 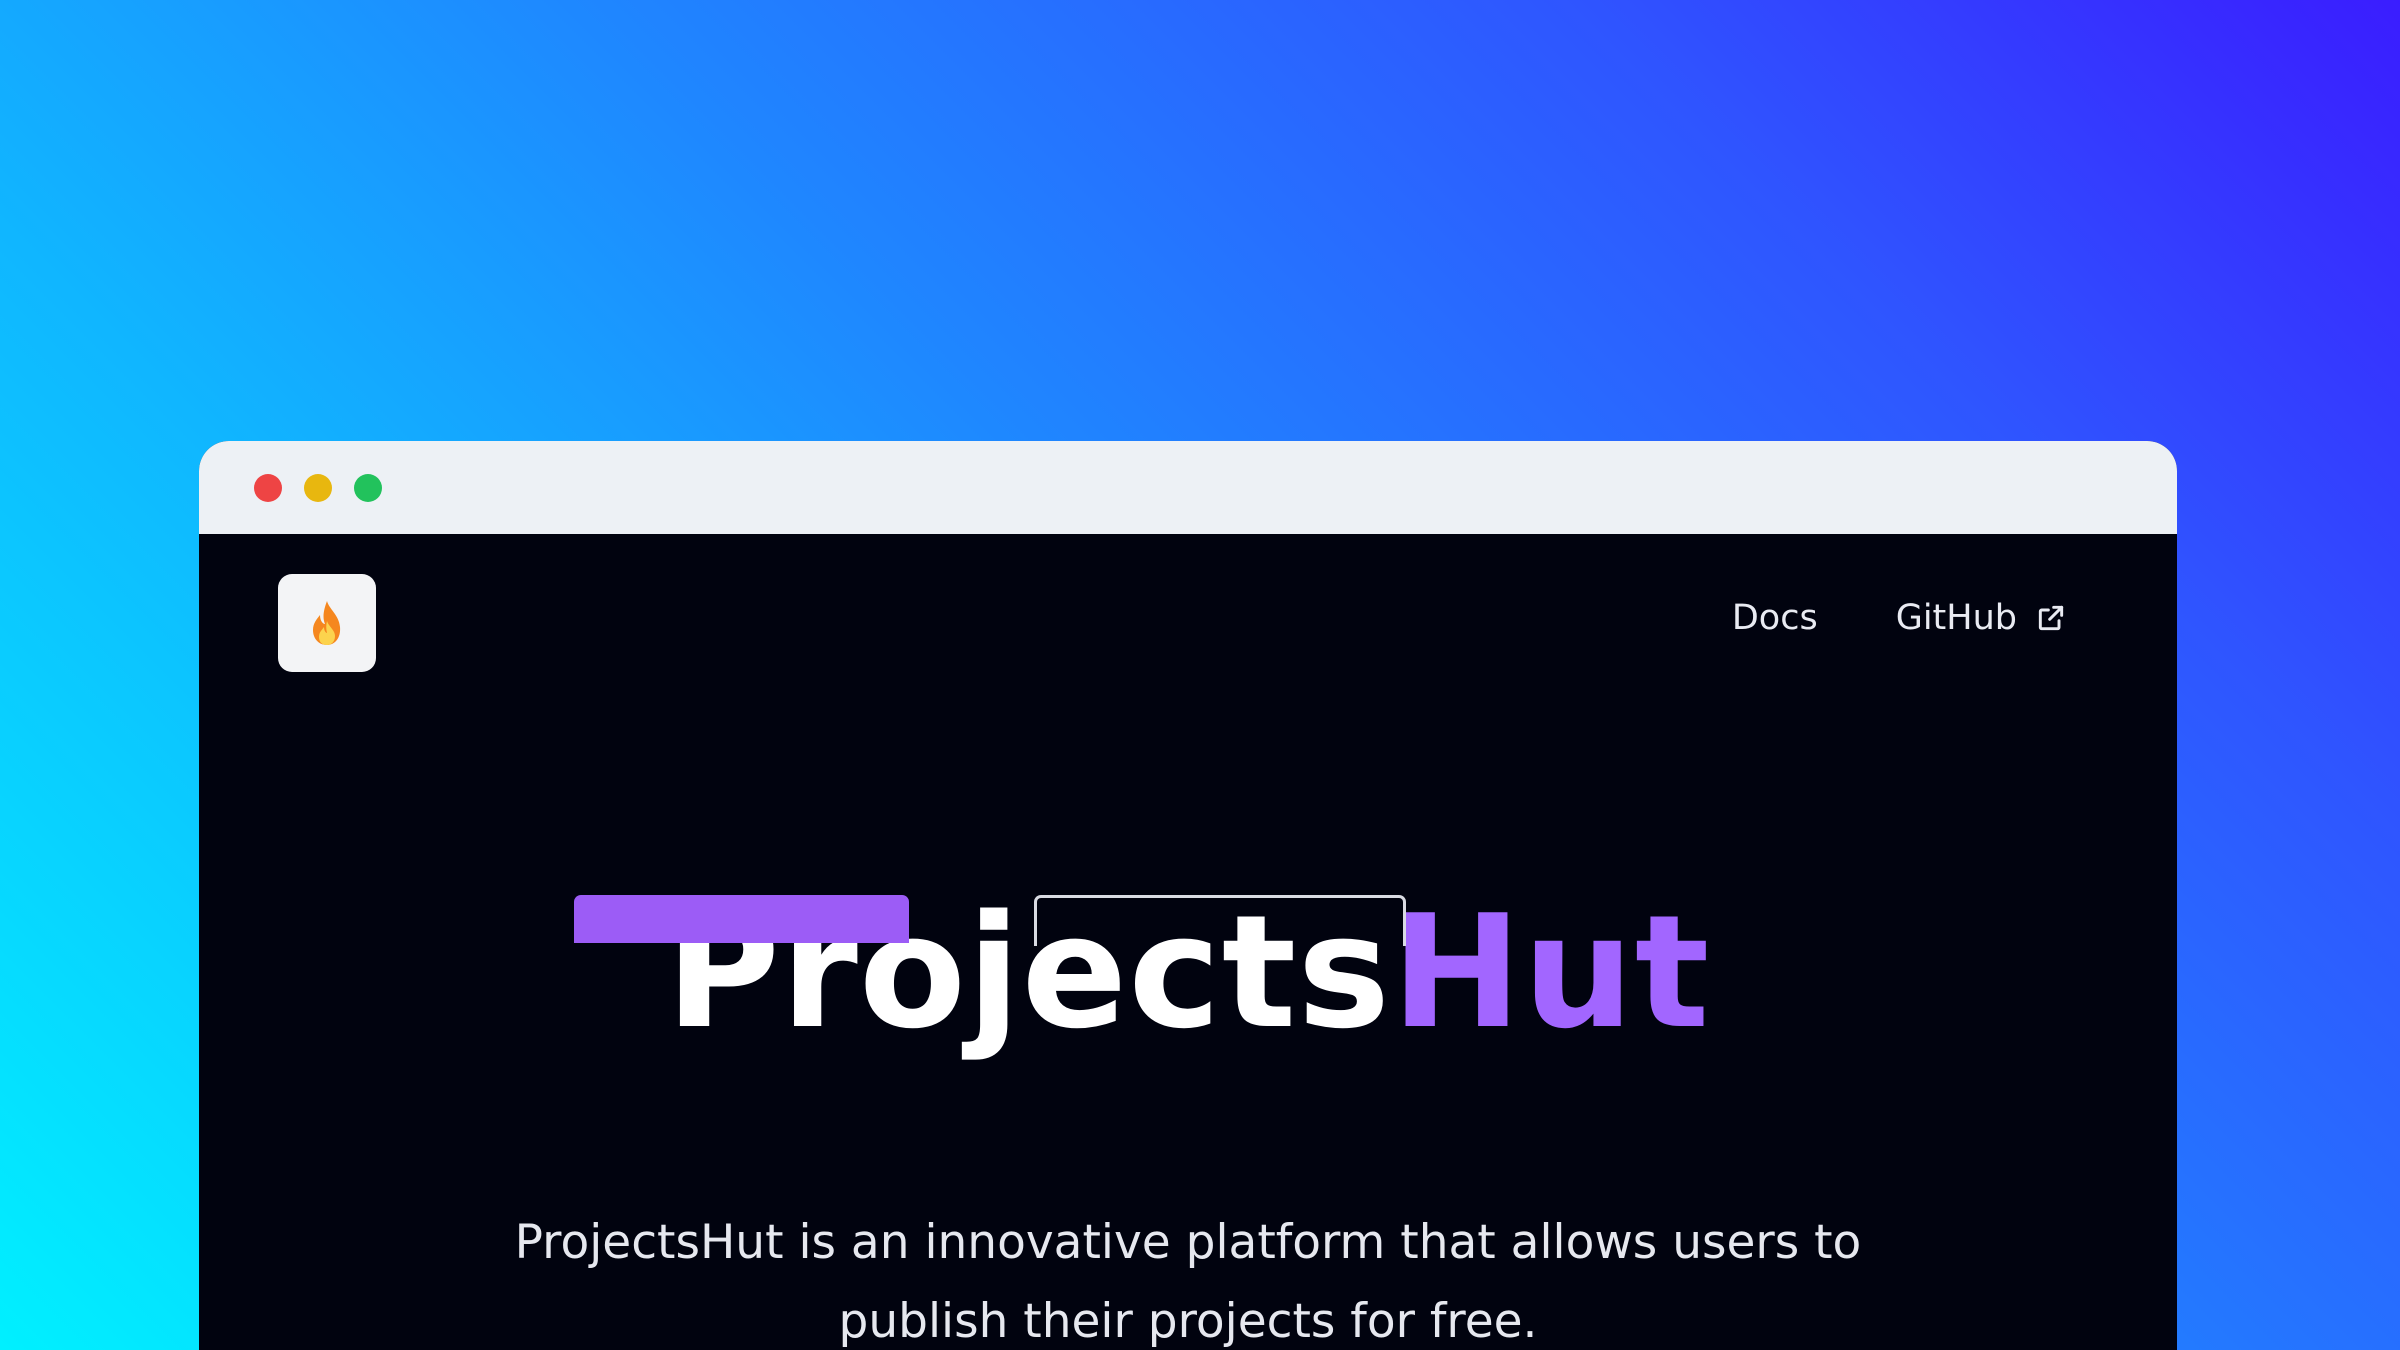 I want to click on nav-github-label: GitHub, so click(x=1956, y=618).